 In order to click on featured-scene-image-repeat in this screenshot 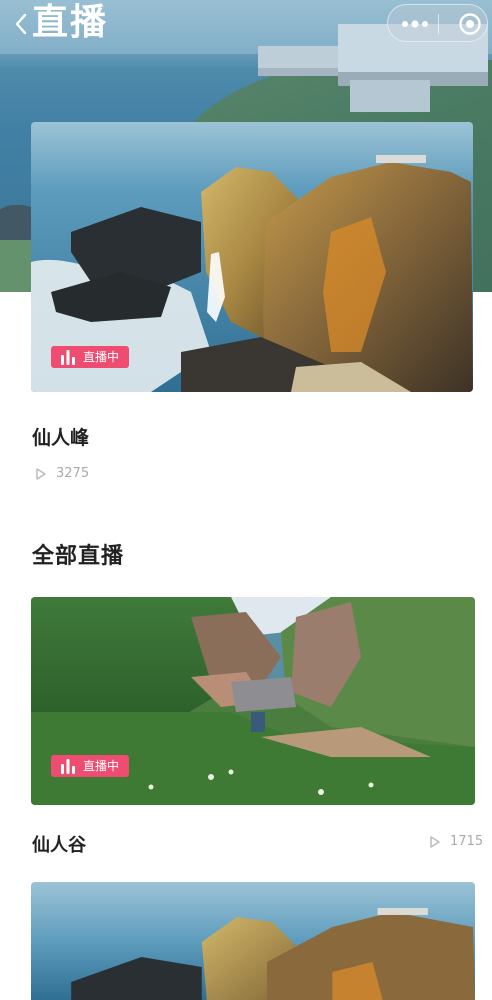, I will do `click(253, 941)`.